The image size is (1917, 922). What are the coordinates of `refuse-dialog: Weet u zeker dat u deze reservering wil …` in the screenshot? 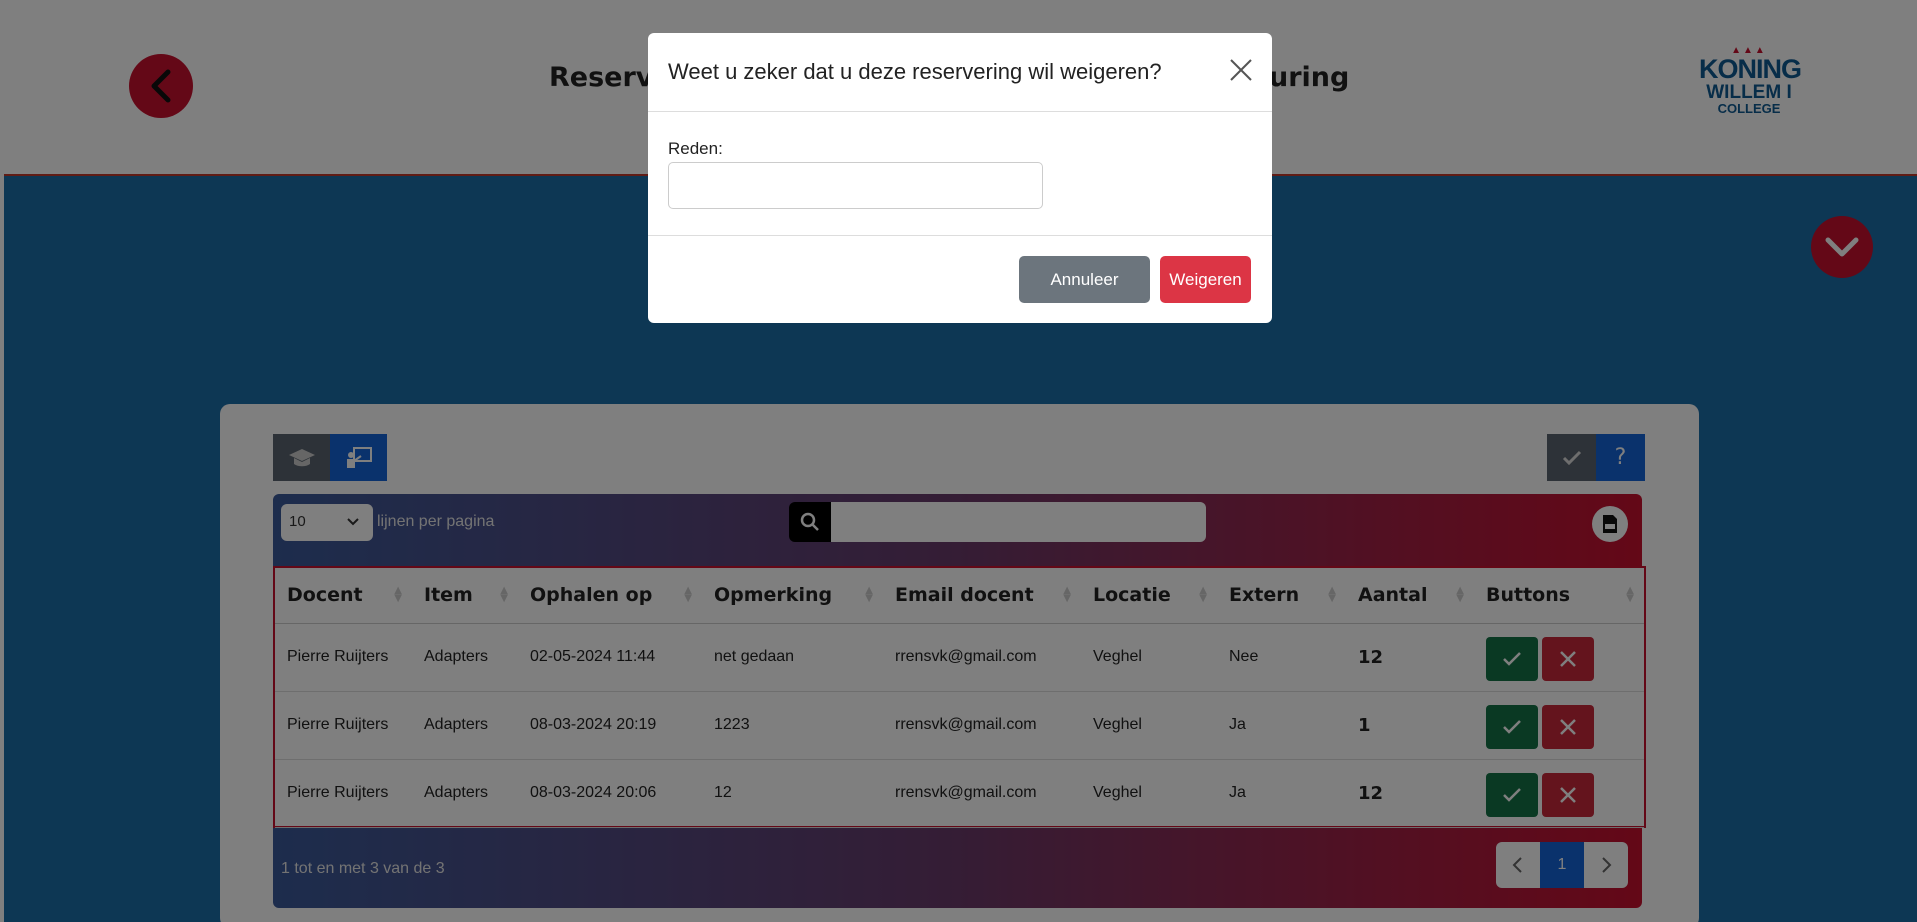 It's located at (960, 178).